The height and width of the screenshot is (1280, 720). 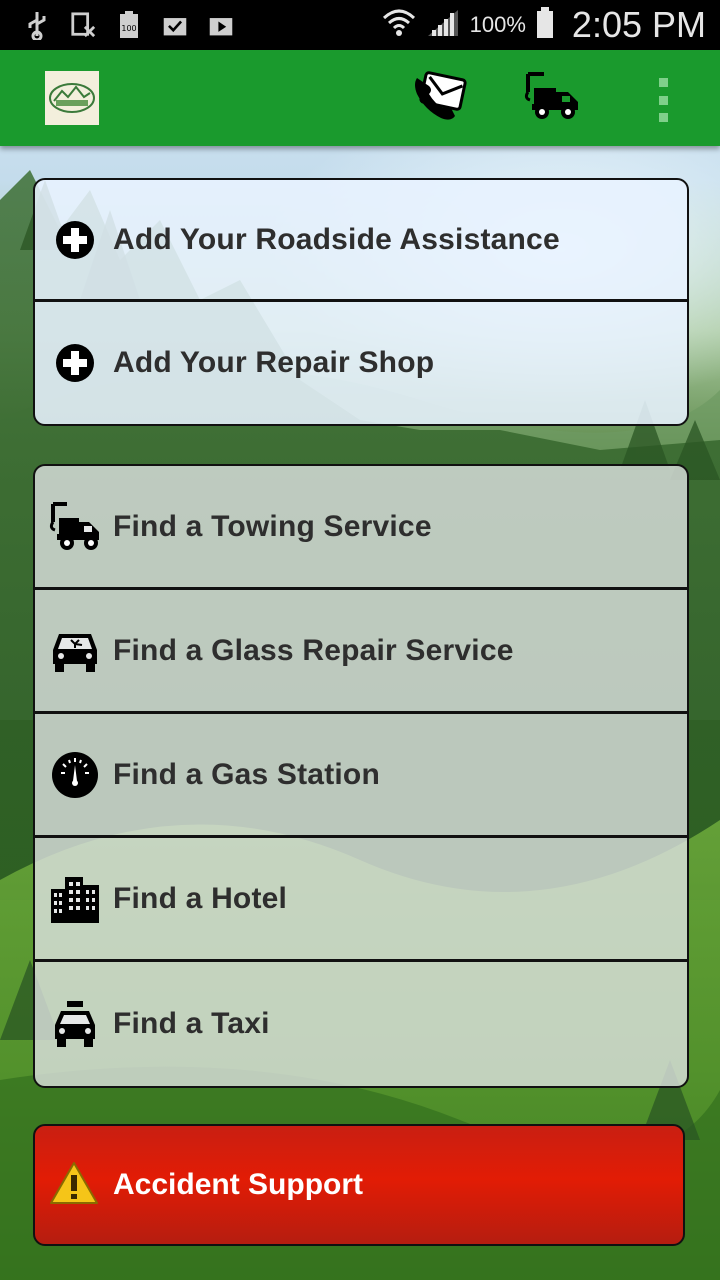 What do you see at coordinates (272, 526) in the screenshot?
I see `find-towing-service-label: Find a Towing Service` at bounding box center [272, 526].